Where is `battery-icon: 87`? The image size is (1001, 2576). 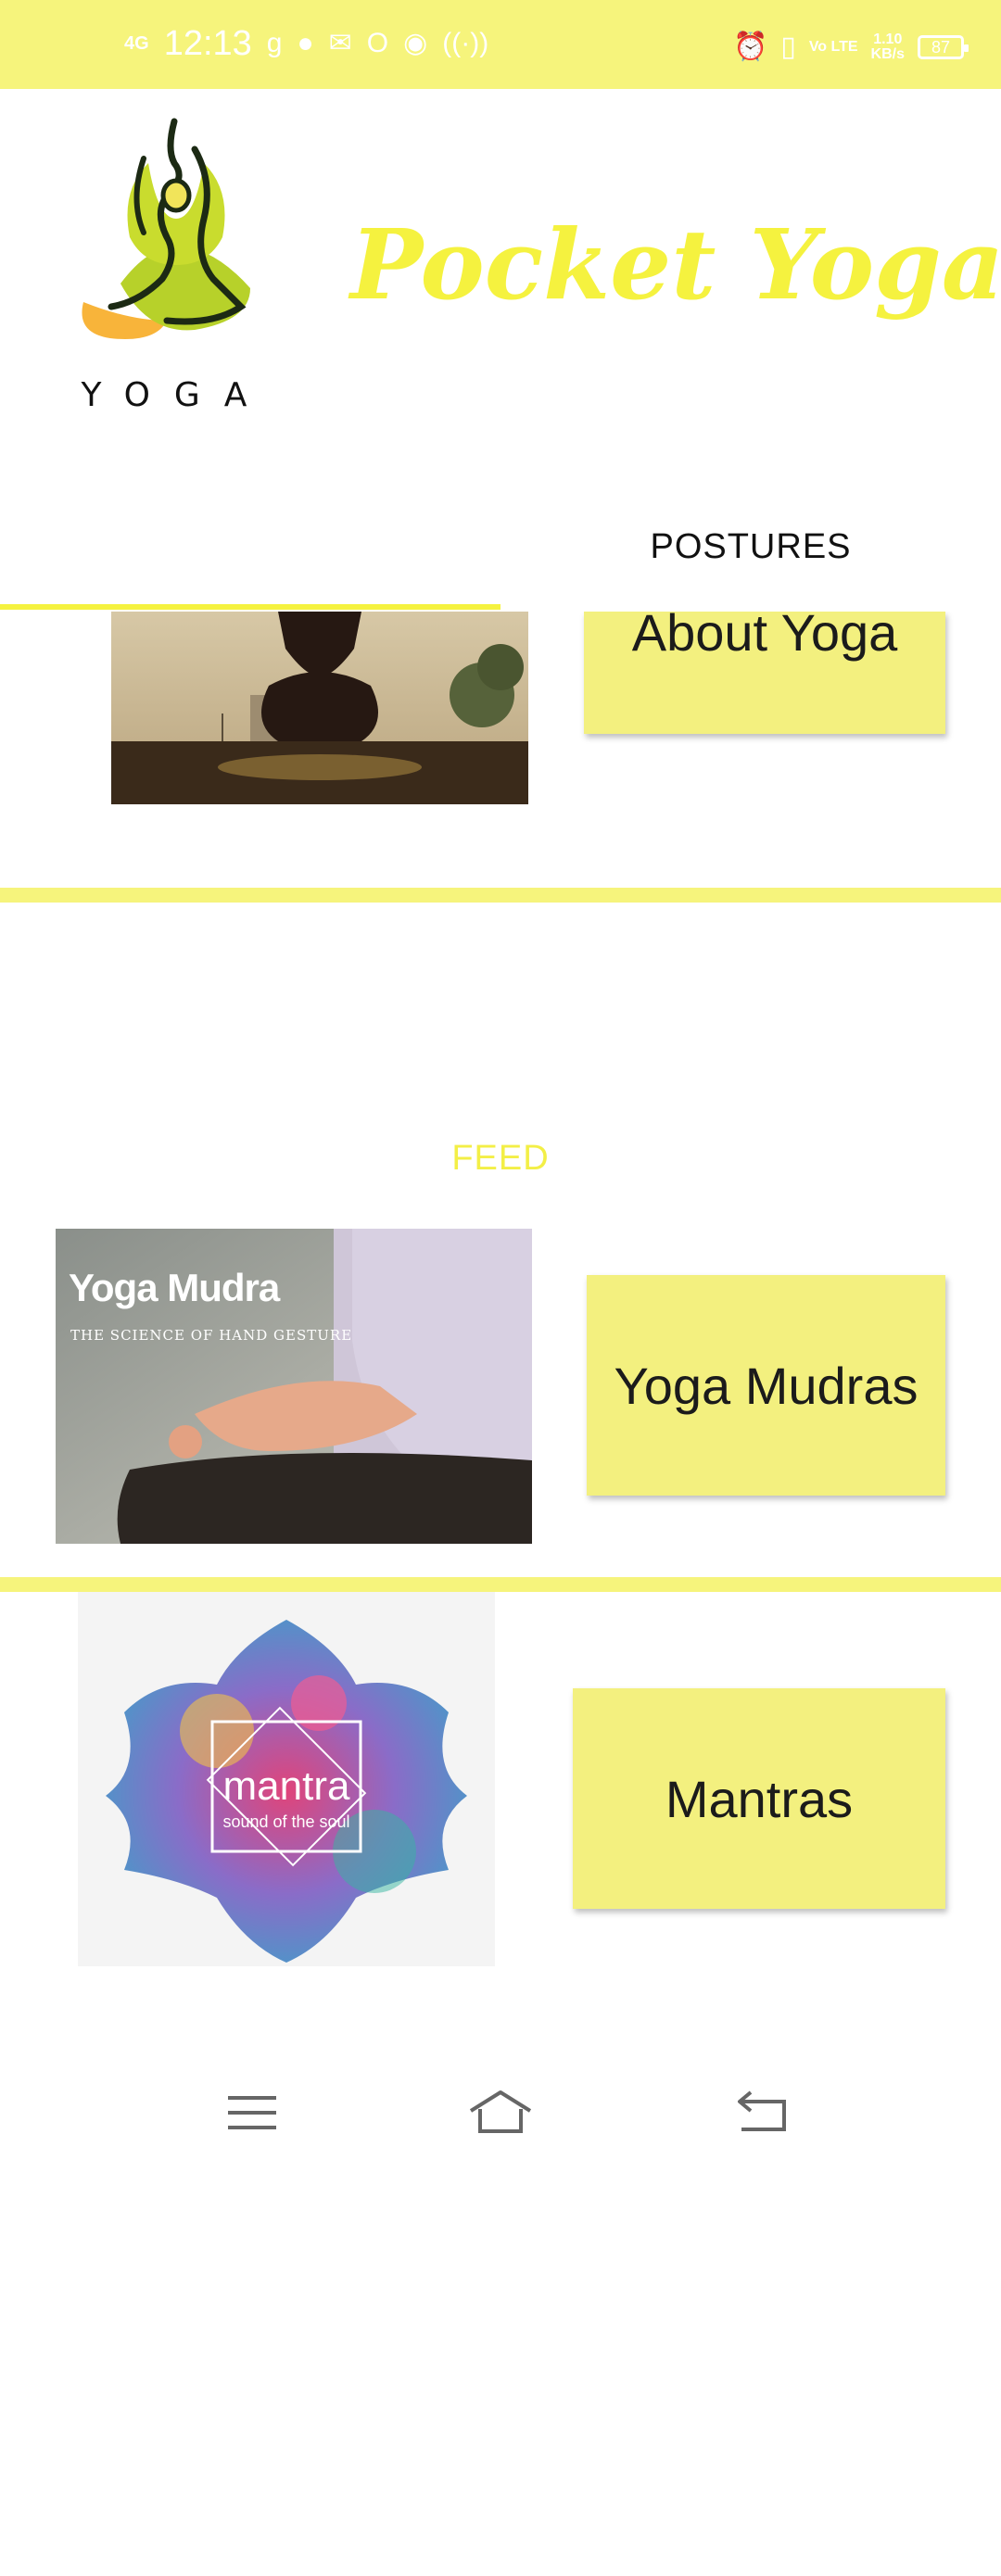
battery-icon: 87 is located at coordinates (943, 47).